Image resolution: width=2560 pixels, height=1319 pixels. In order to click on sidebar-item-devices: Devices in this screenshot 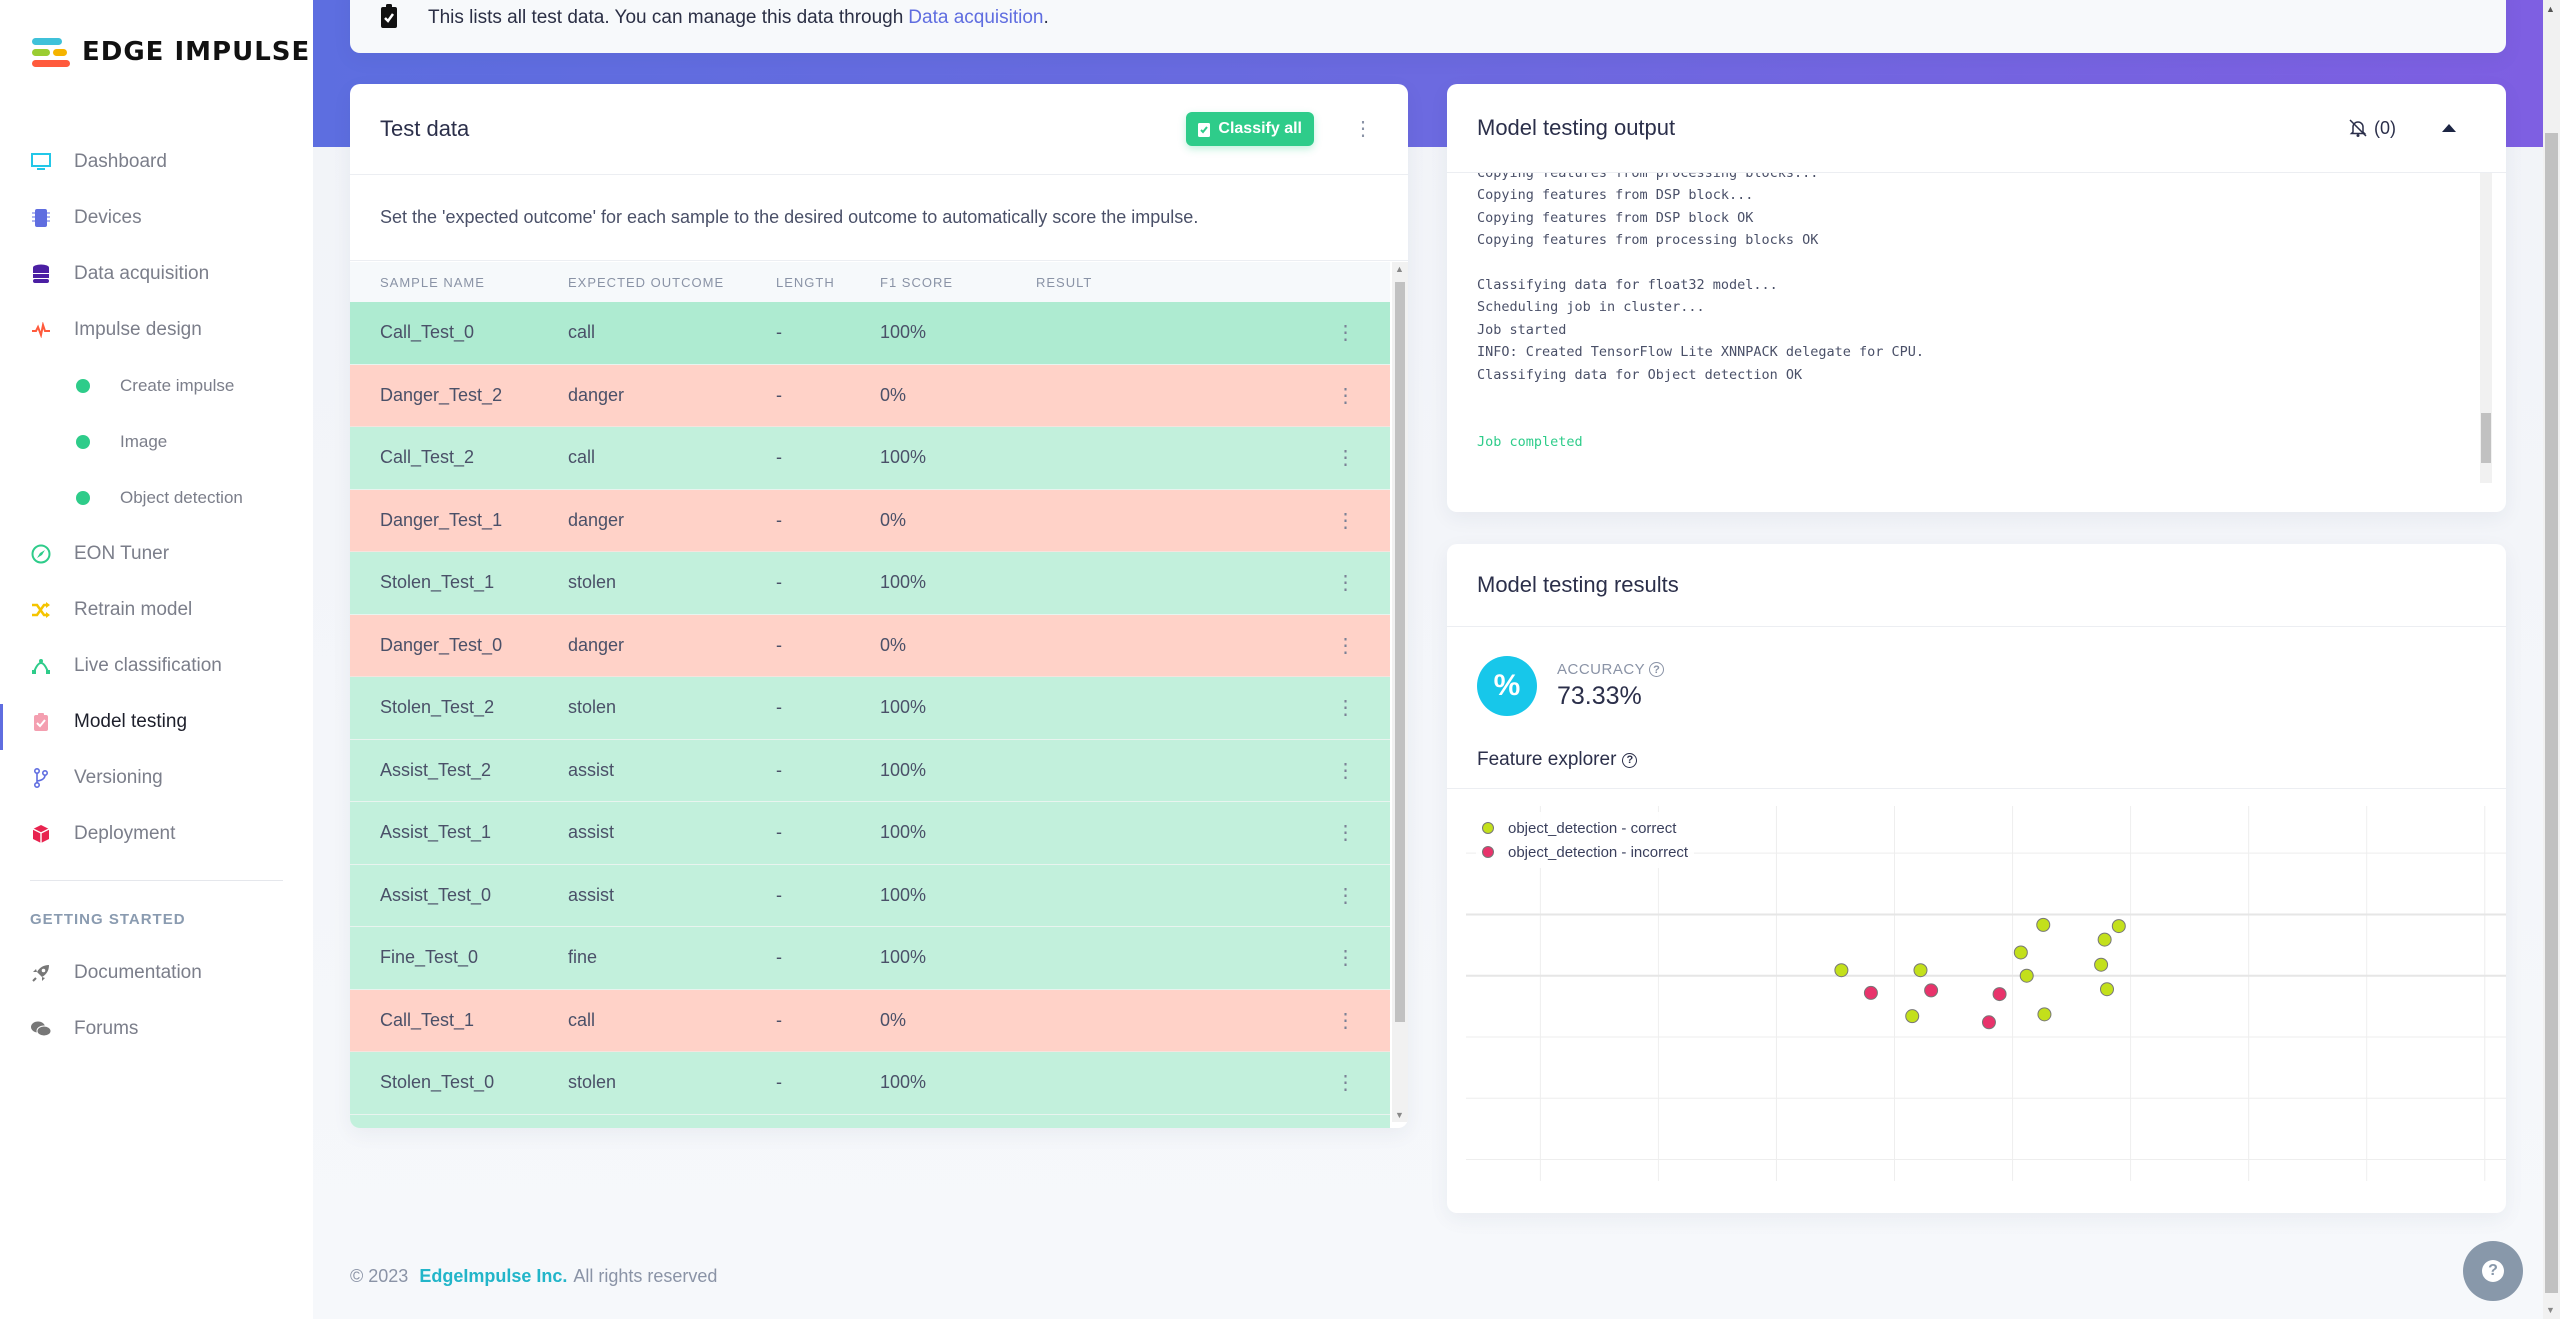, I will do `click(156, 218)`.